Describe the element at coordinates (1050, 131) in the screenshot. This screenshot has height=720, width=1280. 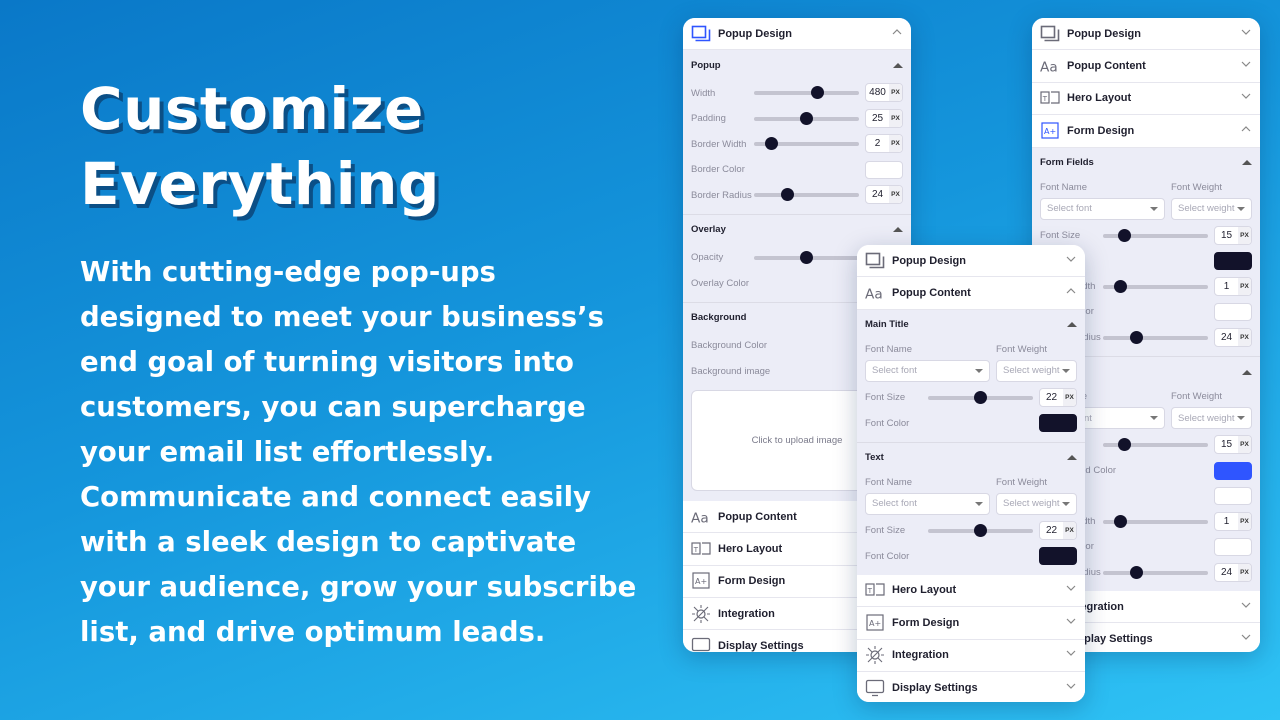
I see `form-design-icon: A+` at that location.